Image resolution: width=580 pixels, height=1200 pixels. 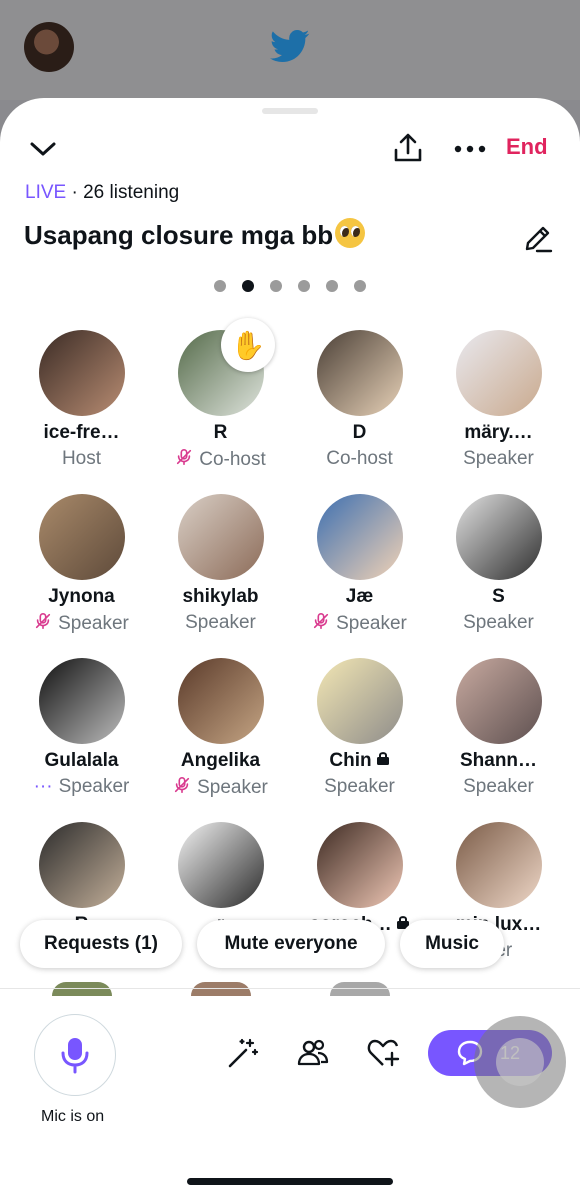 What do you see at coordinates (179, 235) in the screenshot?
I see `space-title-text: Usapang closure mga bb` at bounding box center [179, 235].